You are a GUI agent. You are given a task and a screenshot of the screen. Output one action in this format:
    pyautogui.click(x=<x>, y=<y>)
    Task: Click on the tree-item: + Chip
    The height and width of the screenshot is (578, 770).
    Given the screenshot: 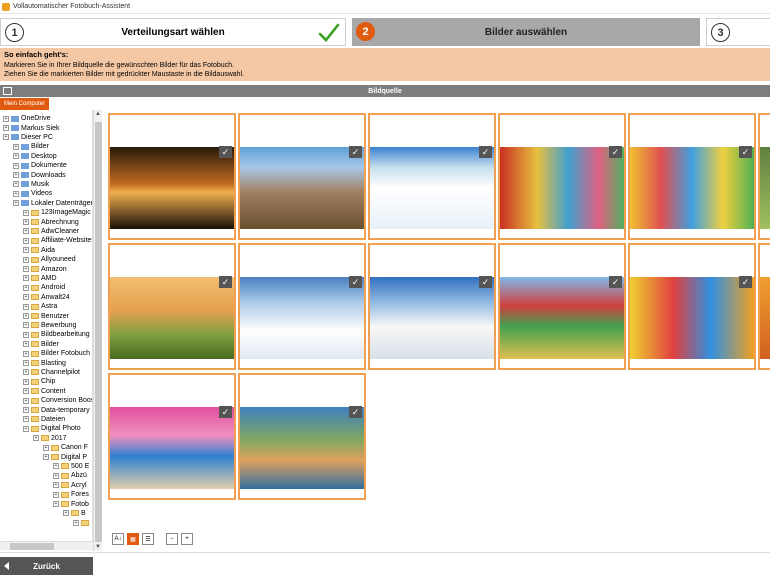 What is the action you would take?
    pyautogui.click(x=39, y=381)
    